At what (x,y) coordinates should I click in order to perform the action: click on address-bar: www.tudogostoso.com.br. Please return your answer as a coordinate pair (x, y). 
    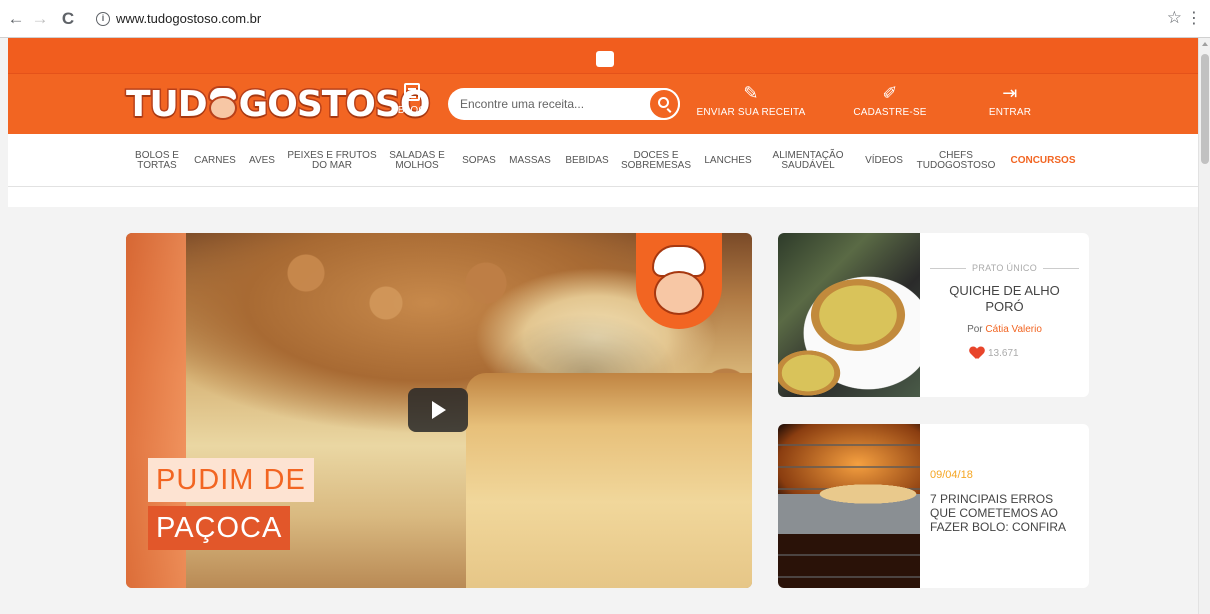
    Looking at the image, I should click on (188, 18).